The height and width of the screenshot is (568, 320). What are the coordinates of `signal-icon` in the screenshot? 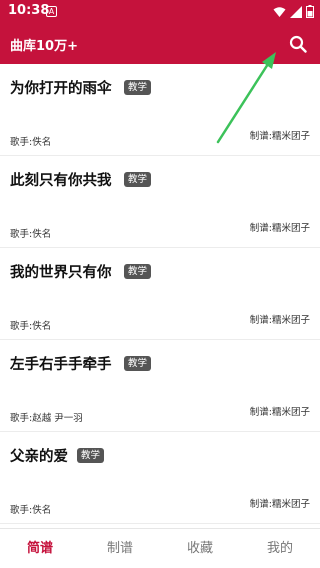 It's located at (296, 11).